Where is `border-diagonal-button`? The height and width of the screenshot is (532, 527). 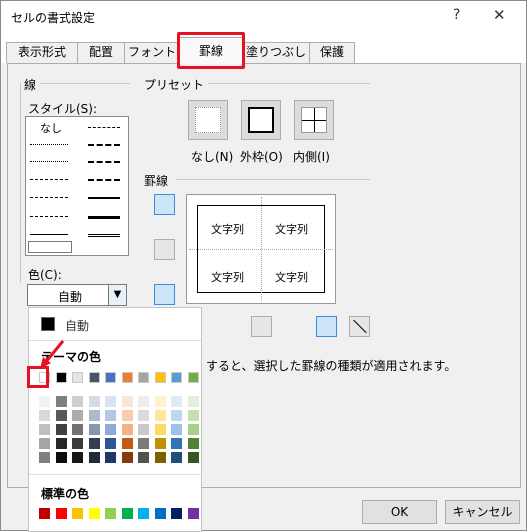
border-diagonal-button is located at coordinates (359, 326).